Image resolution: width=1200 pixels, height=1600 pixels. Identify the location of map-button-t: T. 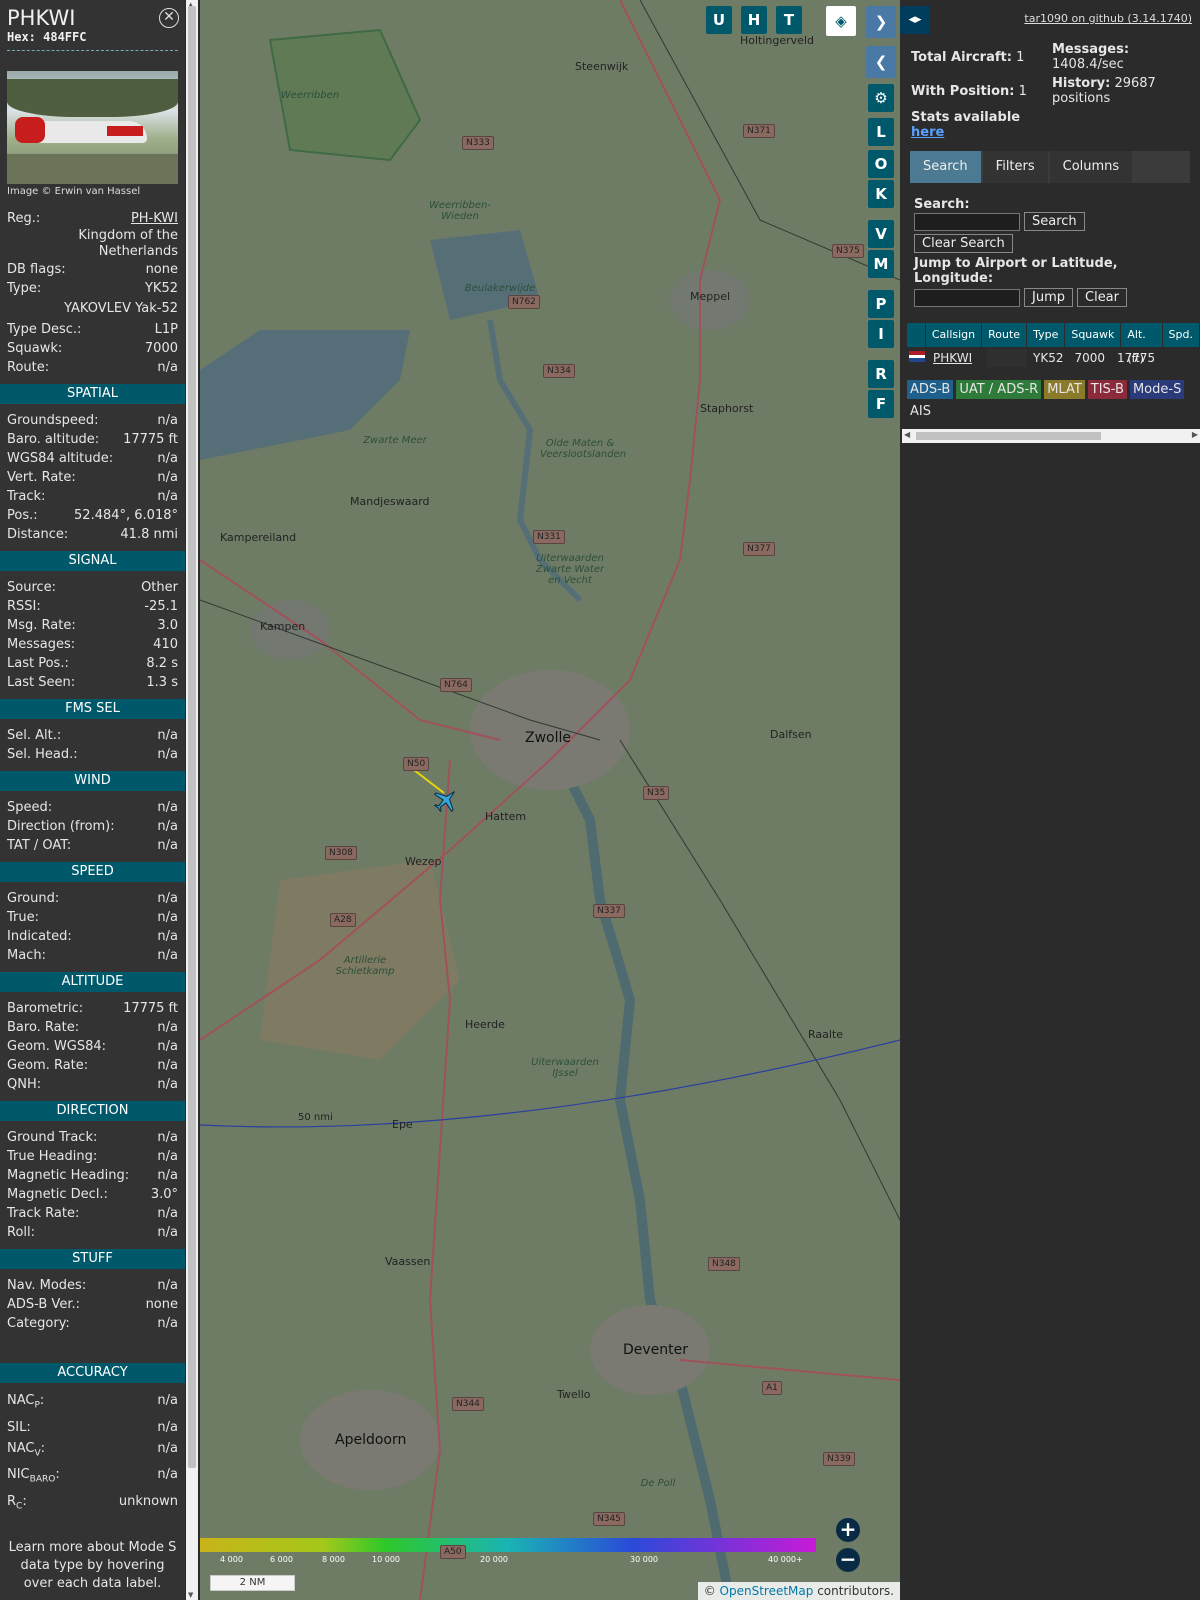
(789, 20).